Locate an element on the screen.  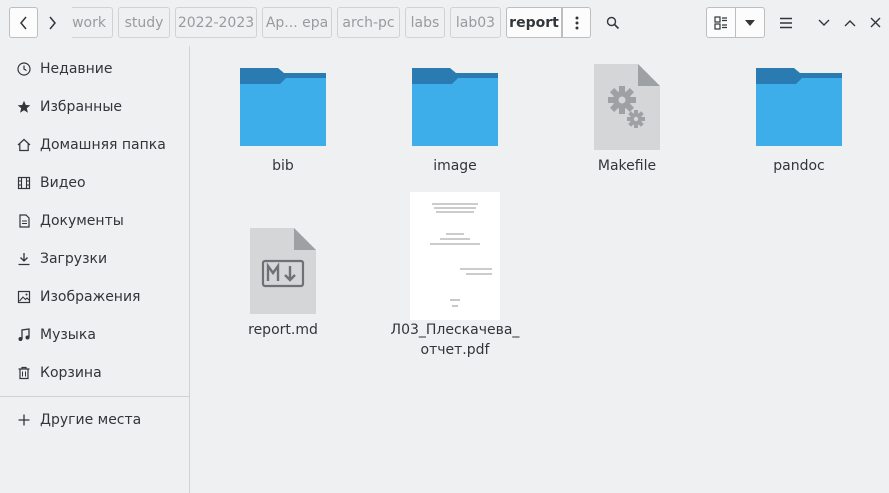
breadcrumb-label: arch-pc is located at coordinates (368, 22).